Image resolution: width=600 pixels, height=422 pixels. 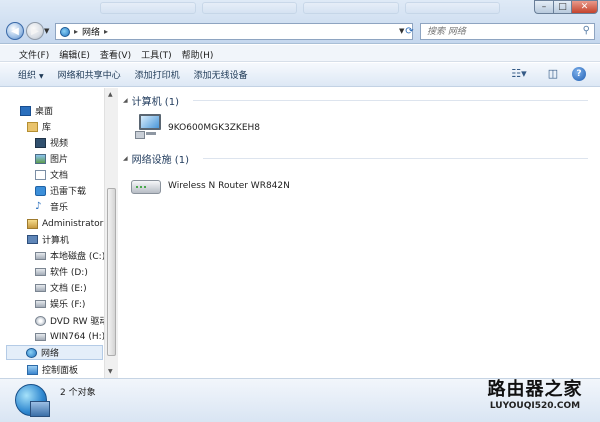 What do you see at coordinates (78, 393) in the screenshot?
I see `item-count: 2 个对象` at bounding box center [78, 393].